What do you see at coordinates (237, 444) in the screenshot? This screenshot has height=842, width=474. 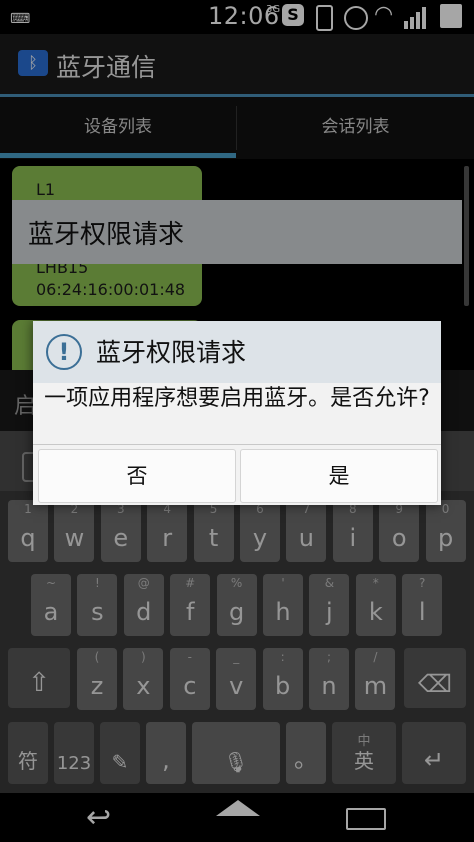 I see `dialog-divider` at bounding box center [237, 444].